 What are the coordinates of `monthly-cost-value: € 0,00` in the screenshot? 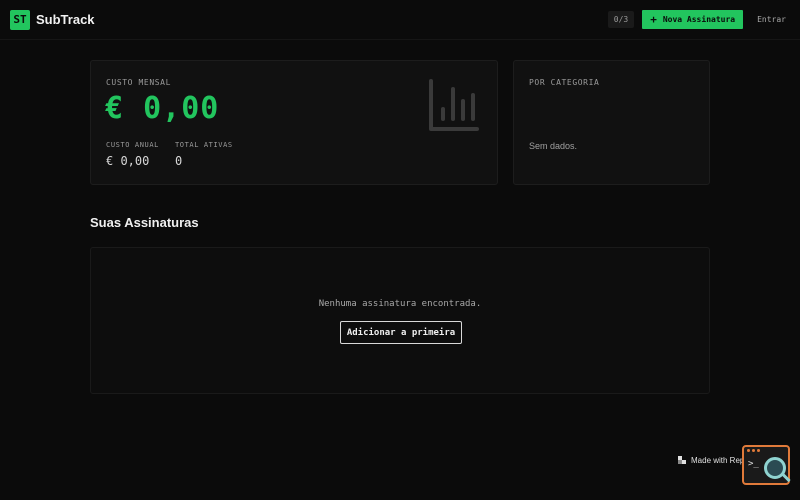 It's located at (162, 108).